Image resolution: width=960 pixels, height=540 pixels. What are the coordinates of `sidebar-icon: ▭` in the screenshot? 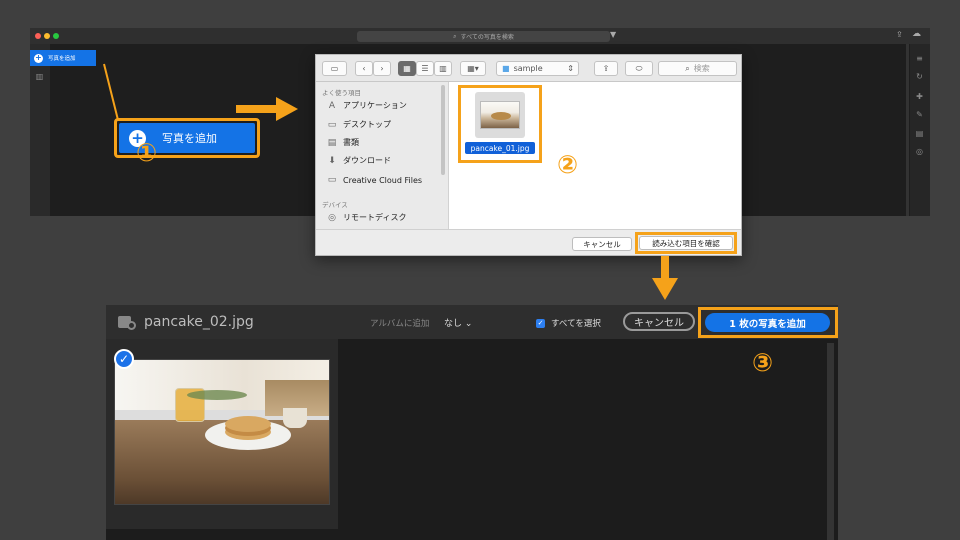 It's located at (334, 68).